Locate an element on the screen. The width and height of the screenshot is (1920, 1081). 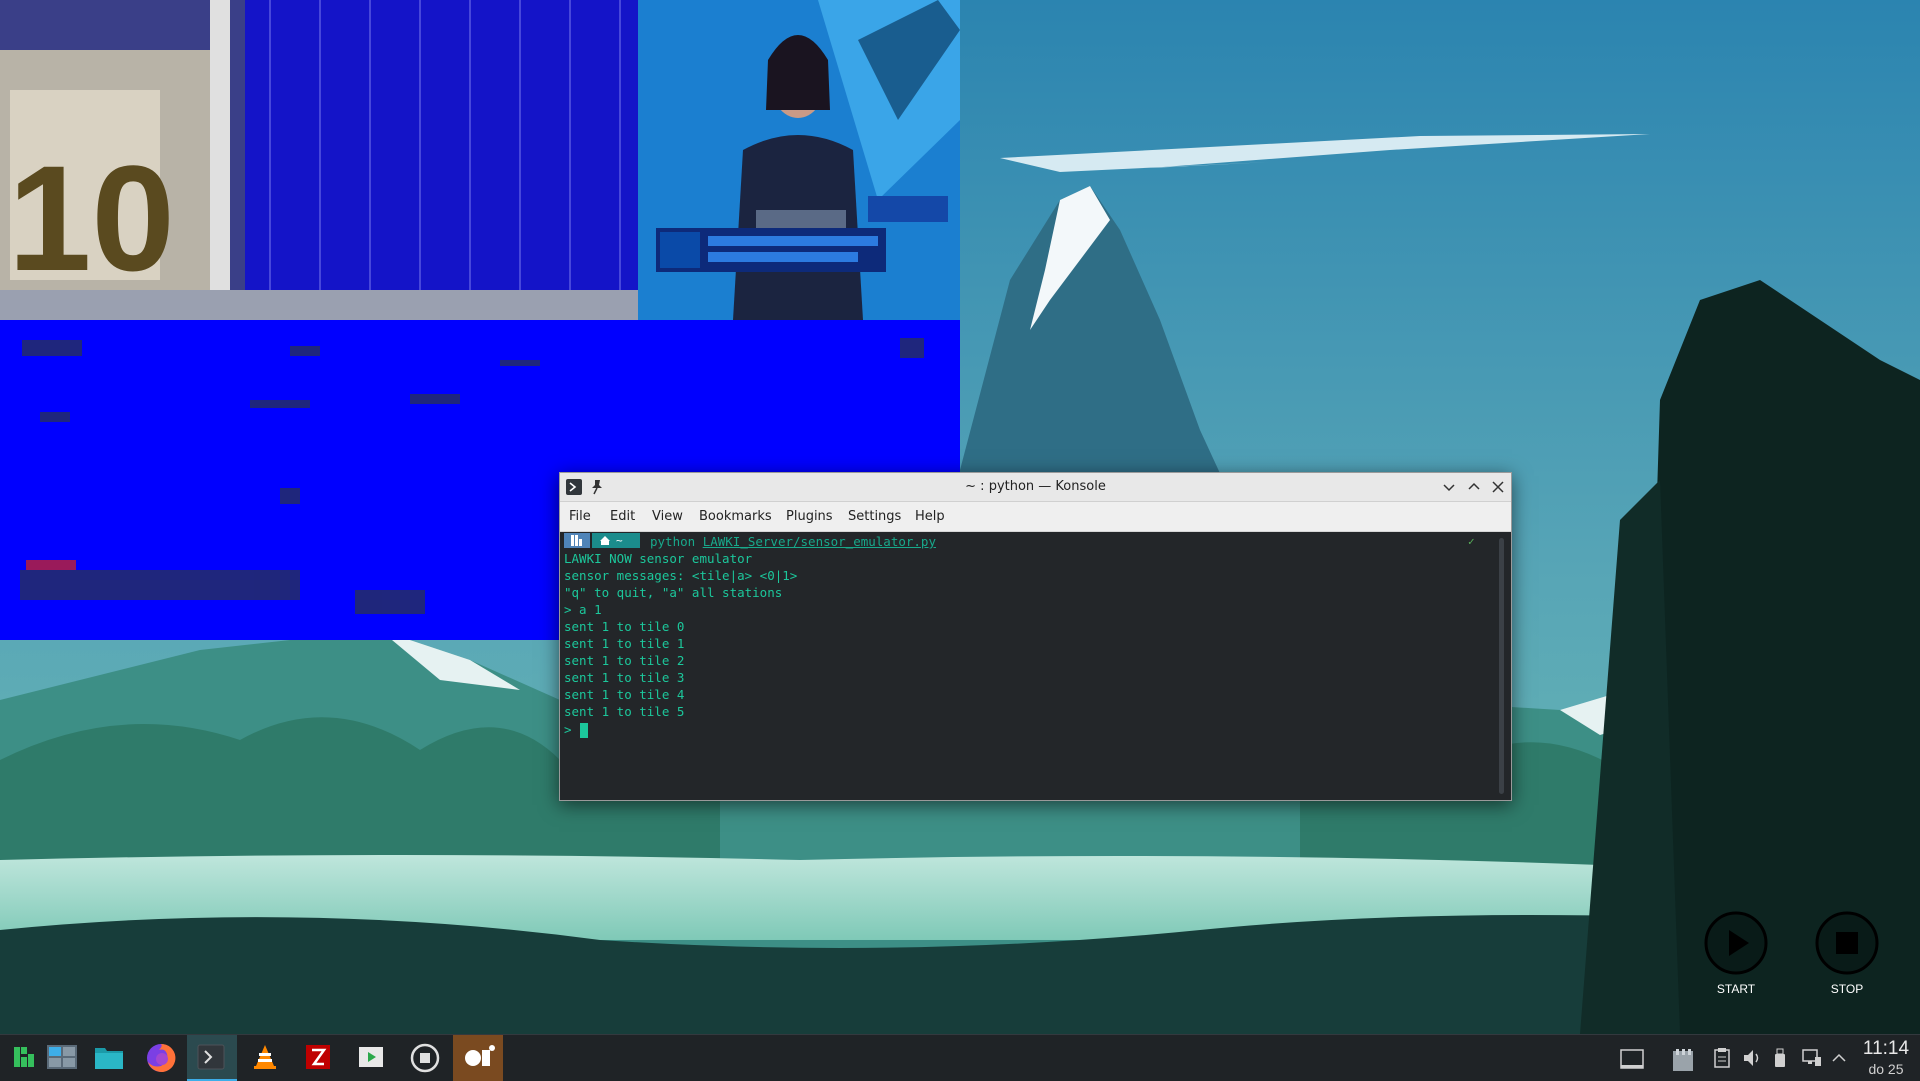
output-line: sensor messages: <tile|a> <0|1> is located at coordinates (681, 575).